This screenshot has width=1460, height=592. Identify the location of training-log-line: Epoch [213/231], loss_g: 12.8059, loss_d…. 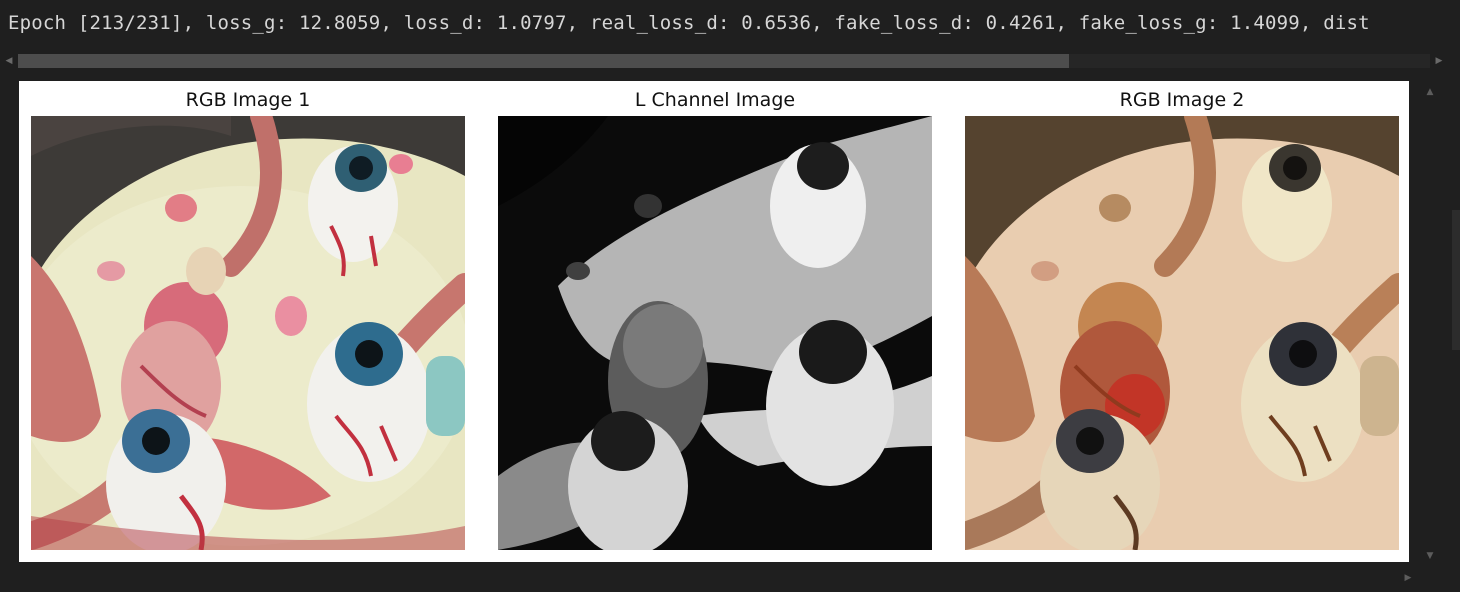
(689, 23).